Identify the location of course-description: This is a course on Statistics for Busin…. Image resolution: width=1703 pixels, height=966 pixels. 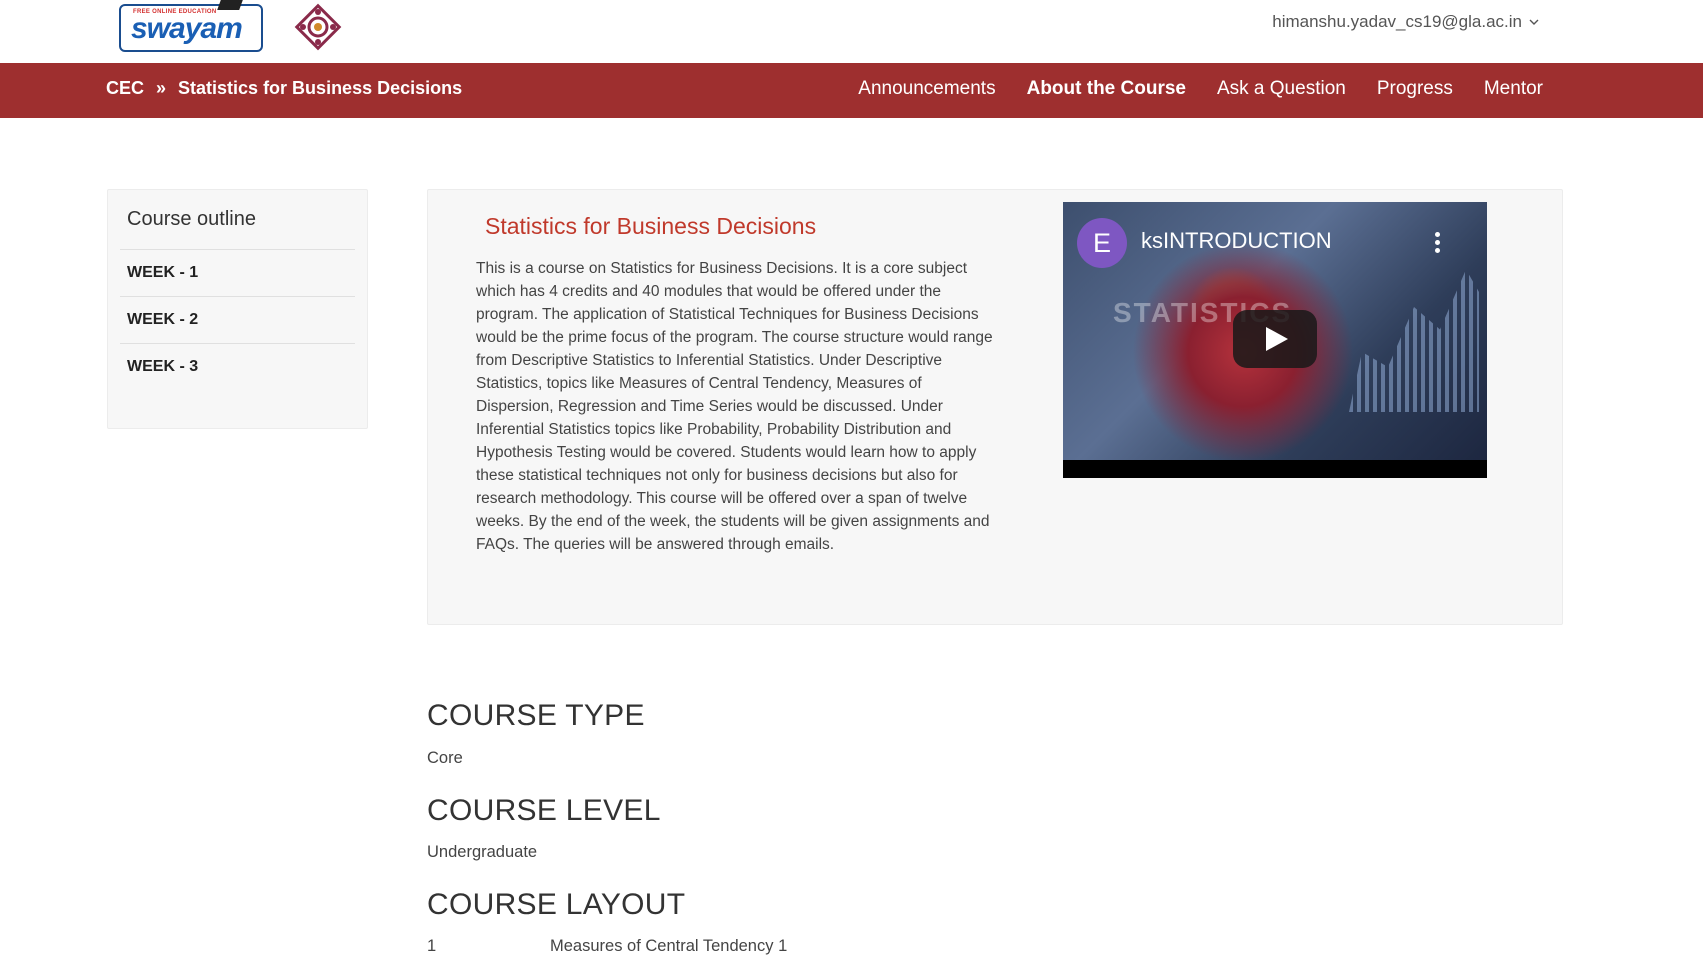
(734, 406).